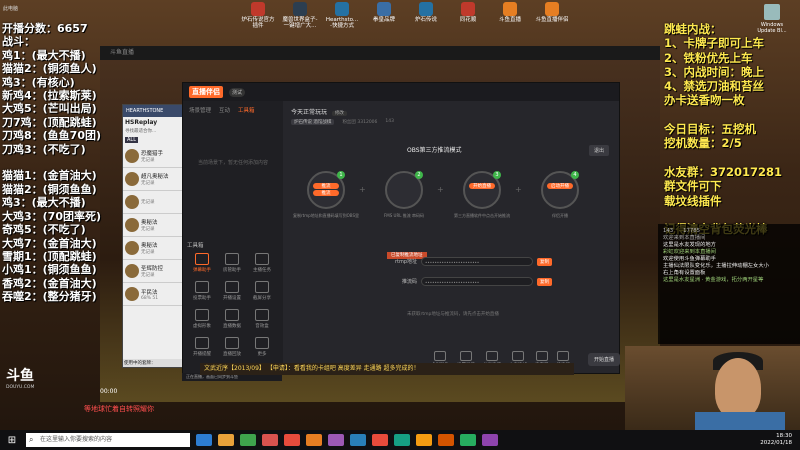 Image resolution: width=800 pixels, height=450 pixels. Describe the element at coordinates (224, 110) in the screenshot. I see `sidebar-tab: 互动` at that location.